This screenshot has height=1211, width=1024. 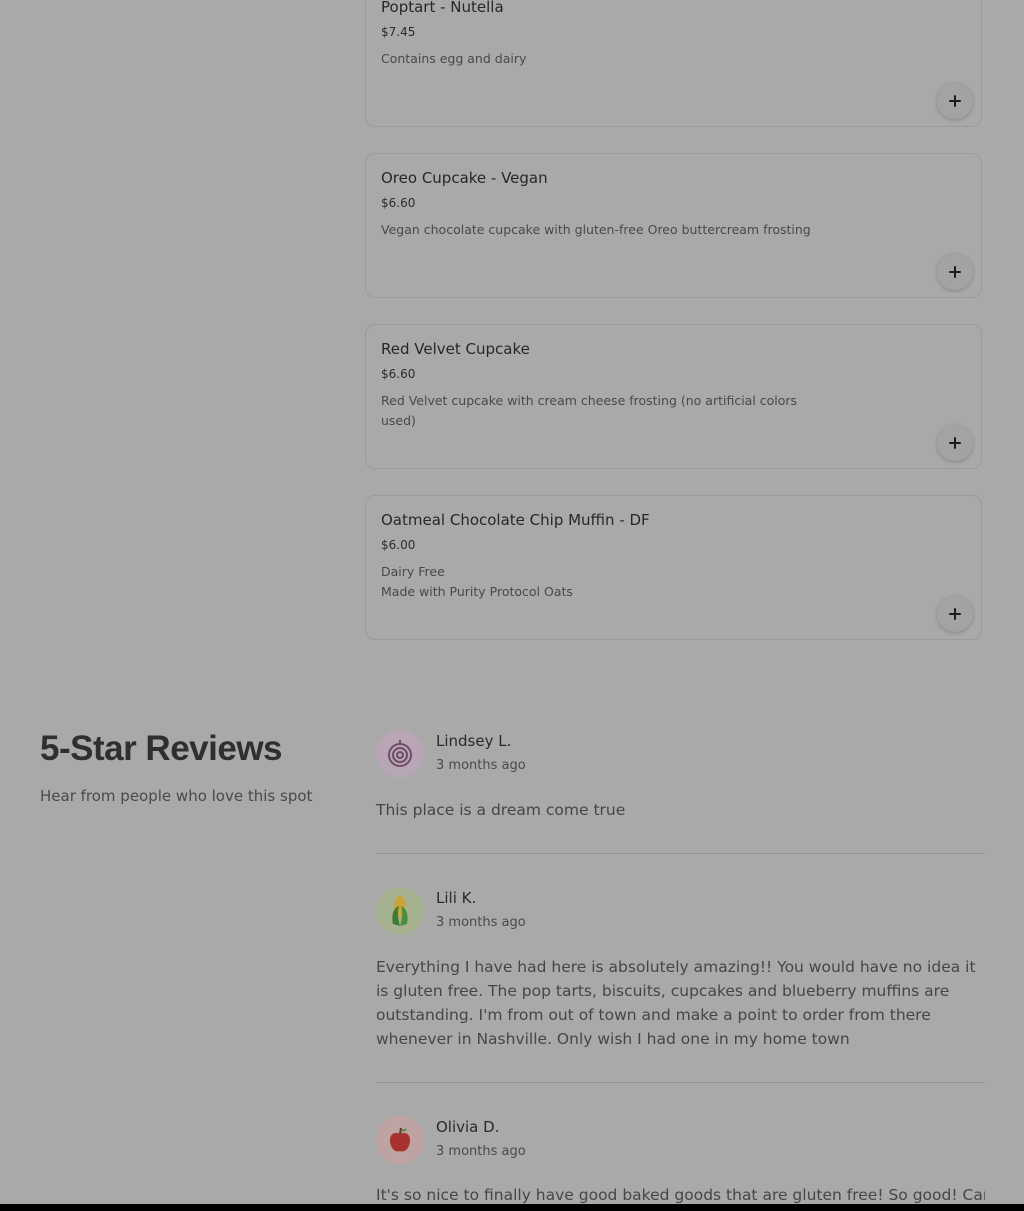 I want to click on onion-icon, so click(x=400, y=753).